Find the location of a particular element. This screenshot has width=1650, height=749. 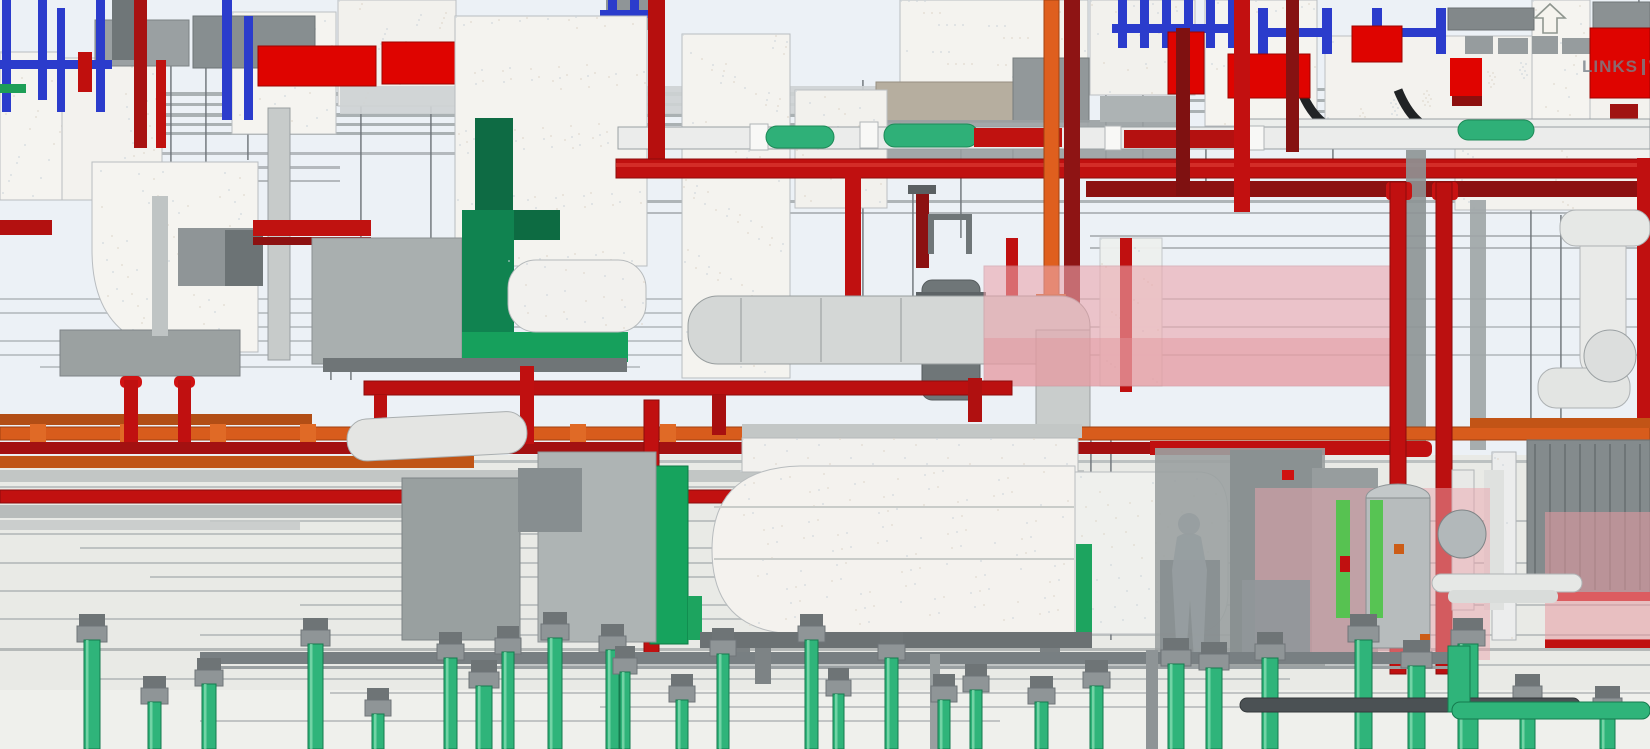

duct-curve is located at coordinates (577, 296).